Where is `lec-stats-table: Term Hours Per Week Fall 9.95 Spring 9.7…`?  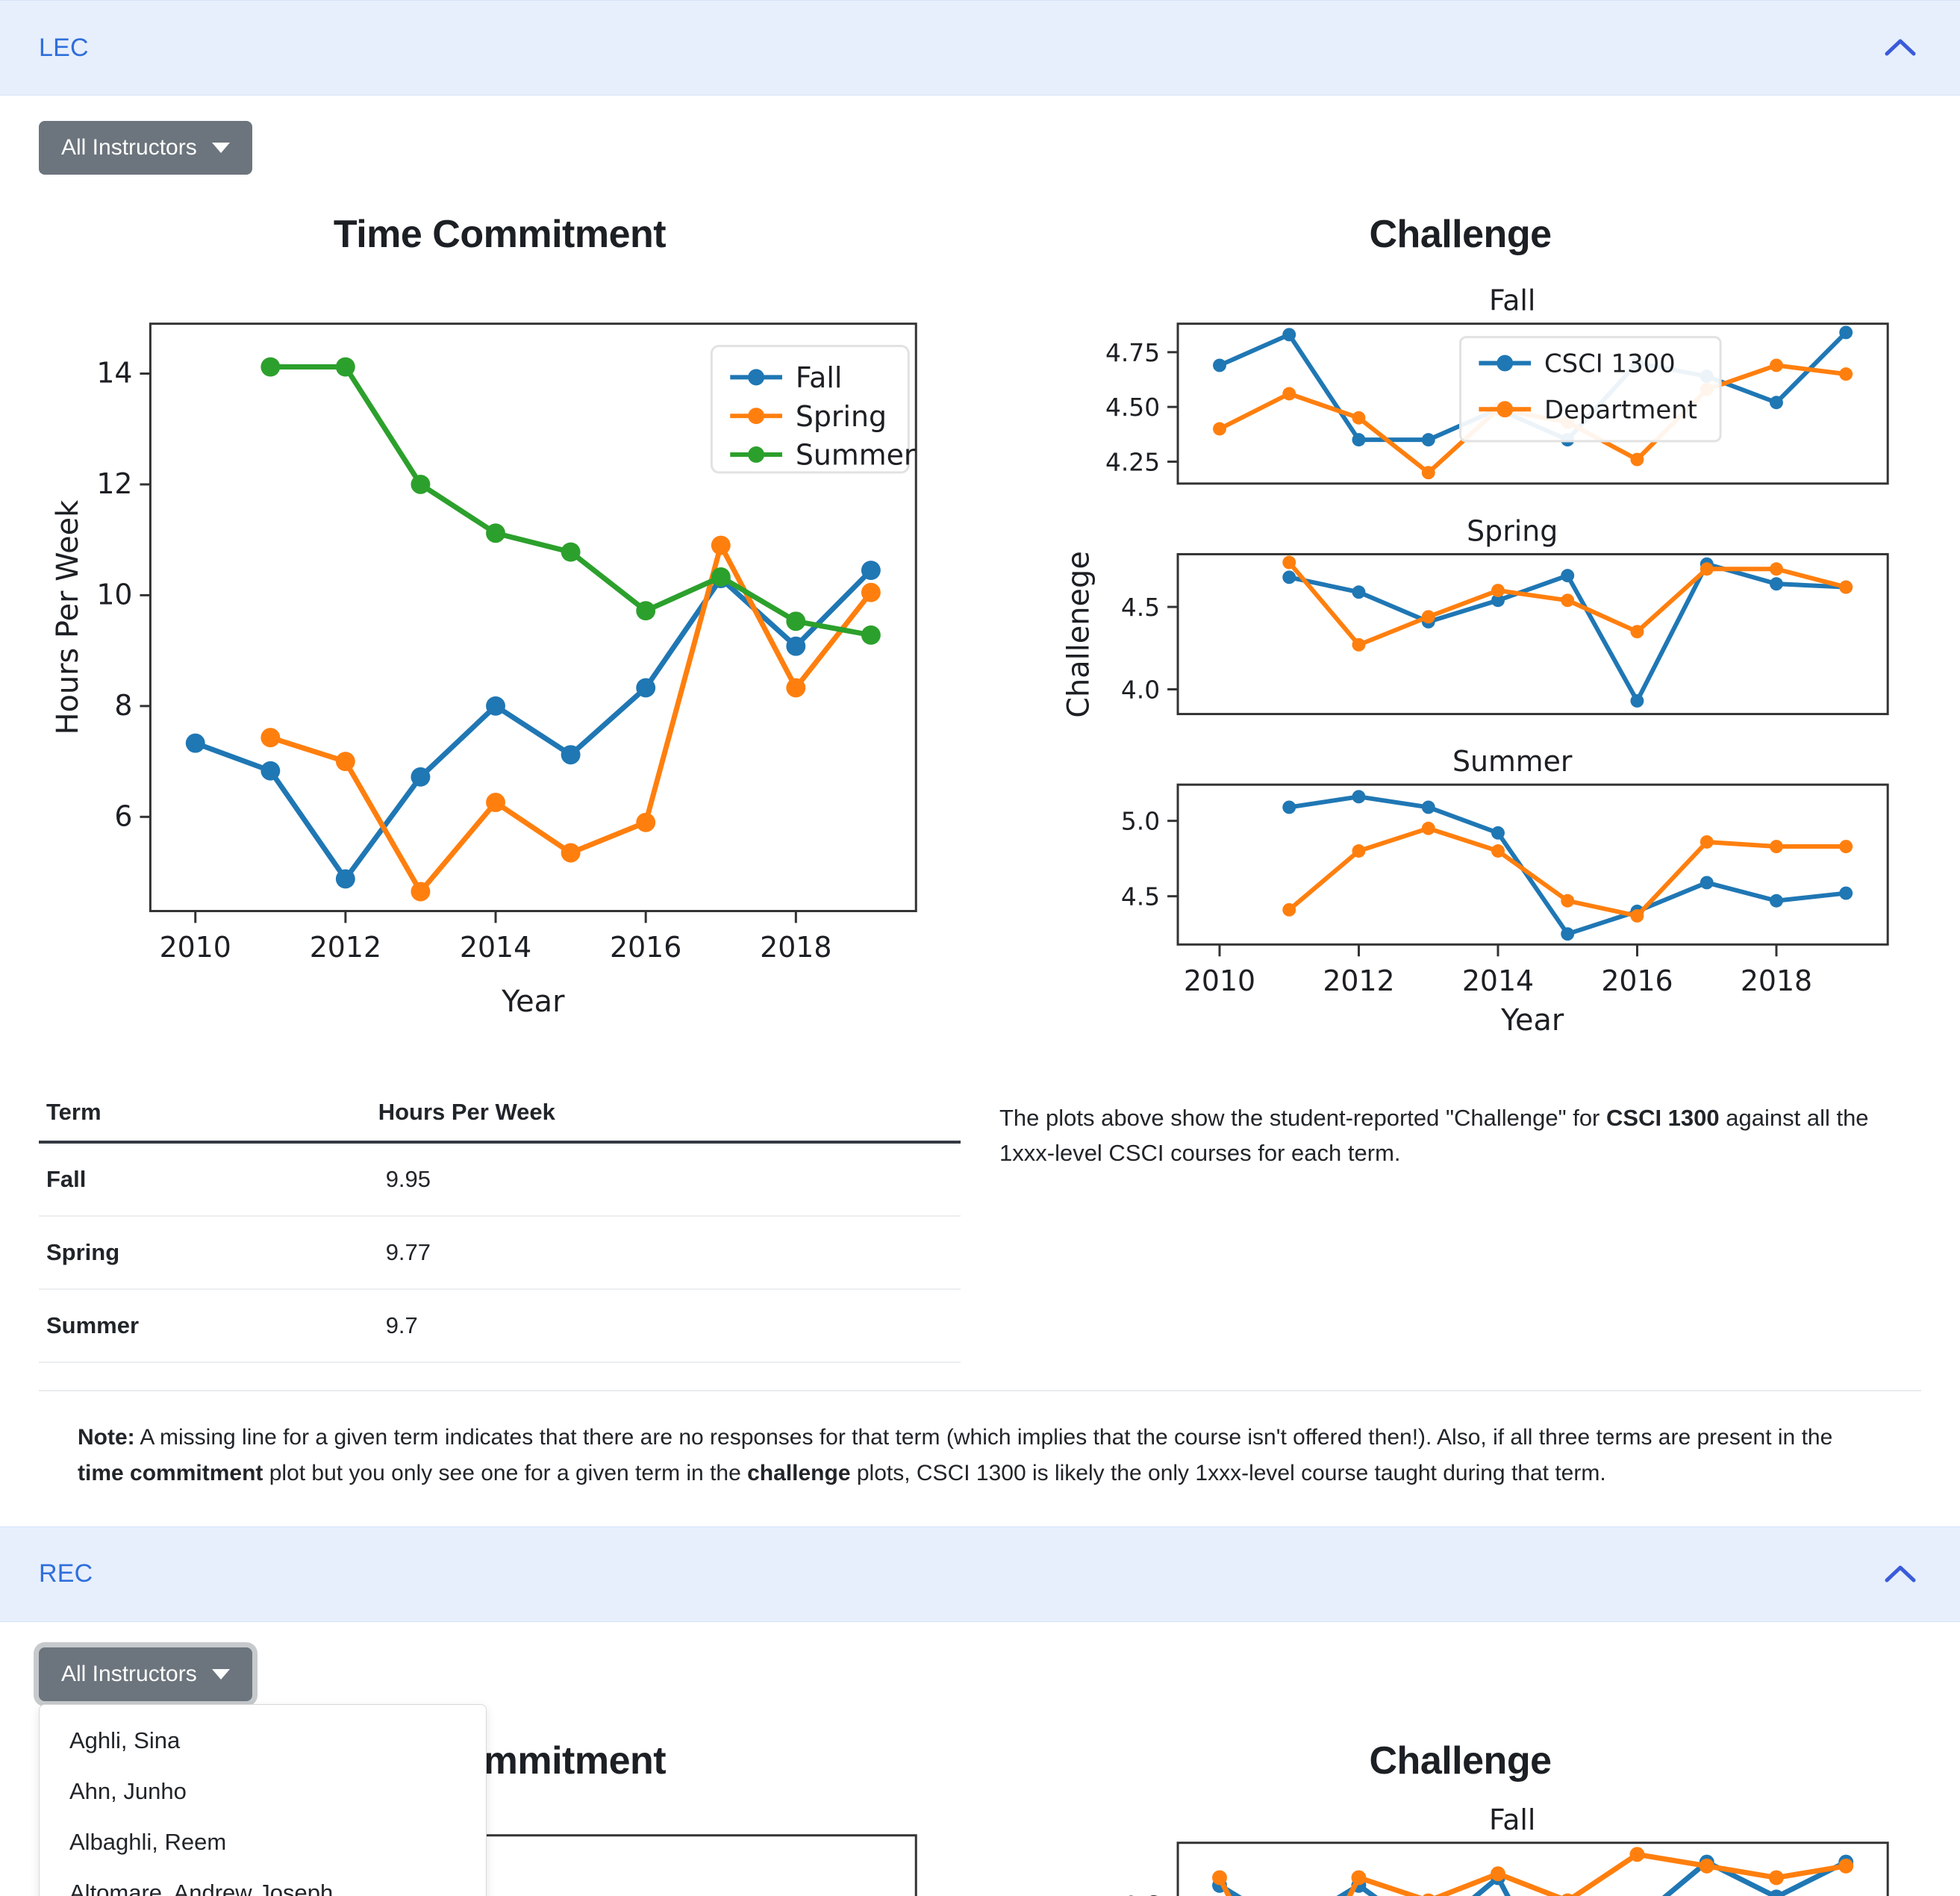
lec-stats-table: Term Hours Per Week Fall 9.95 Spring 9.7… is located at coordinates (500, 1224).